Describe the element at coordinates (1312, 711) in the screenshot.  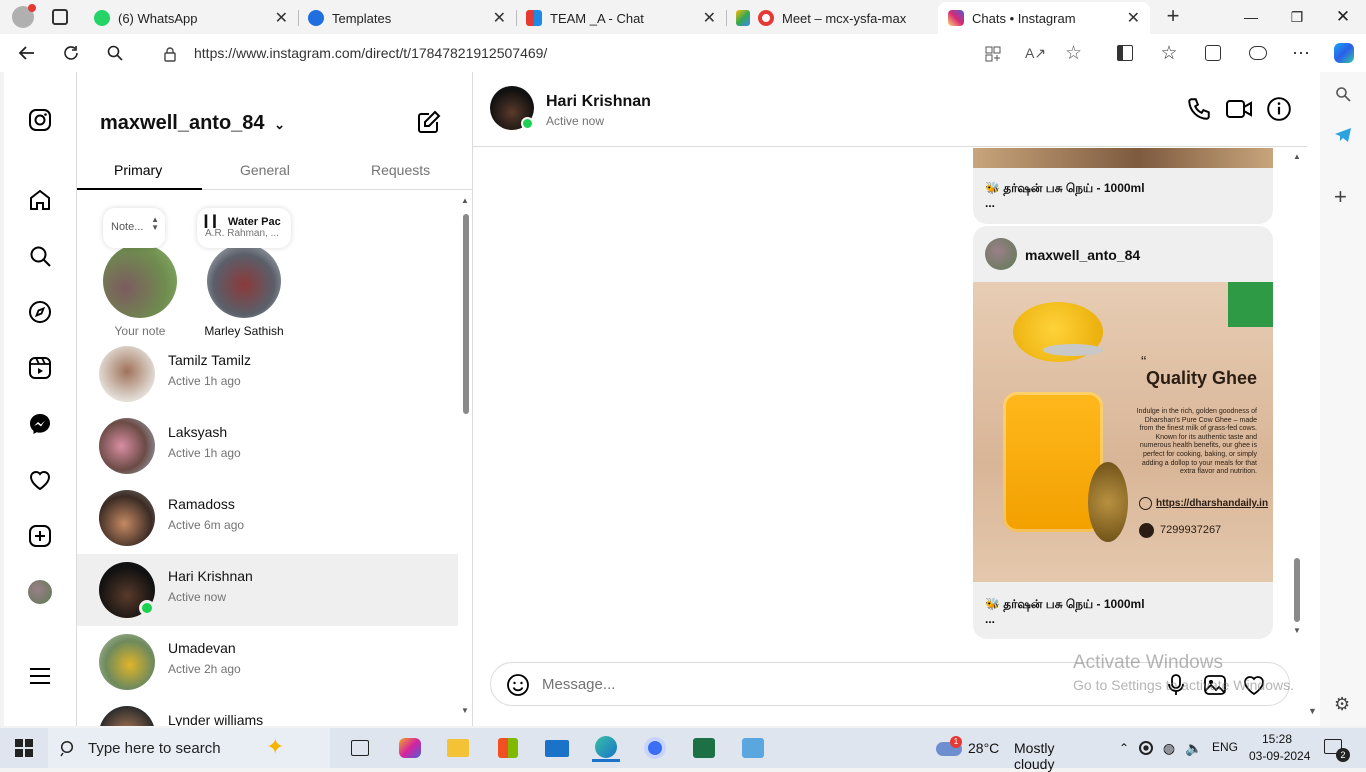
I see `page-scroll-down-arrow: ▼` at that location.